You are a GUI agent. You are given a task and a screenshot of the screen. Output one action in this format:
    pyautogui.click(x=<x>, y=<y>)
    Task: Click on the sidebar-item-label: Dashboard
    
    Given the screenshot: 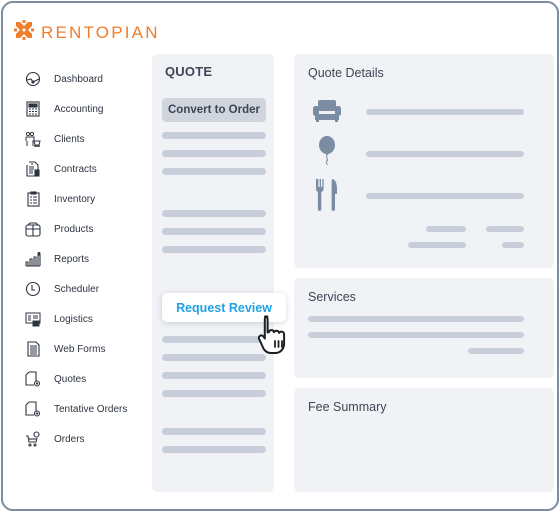 What is the action you would take?
    pyautogui.click(x=78, y=79)
    